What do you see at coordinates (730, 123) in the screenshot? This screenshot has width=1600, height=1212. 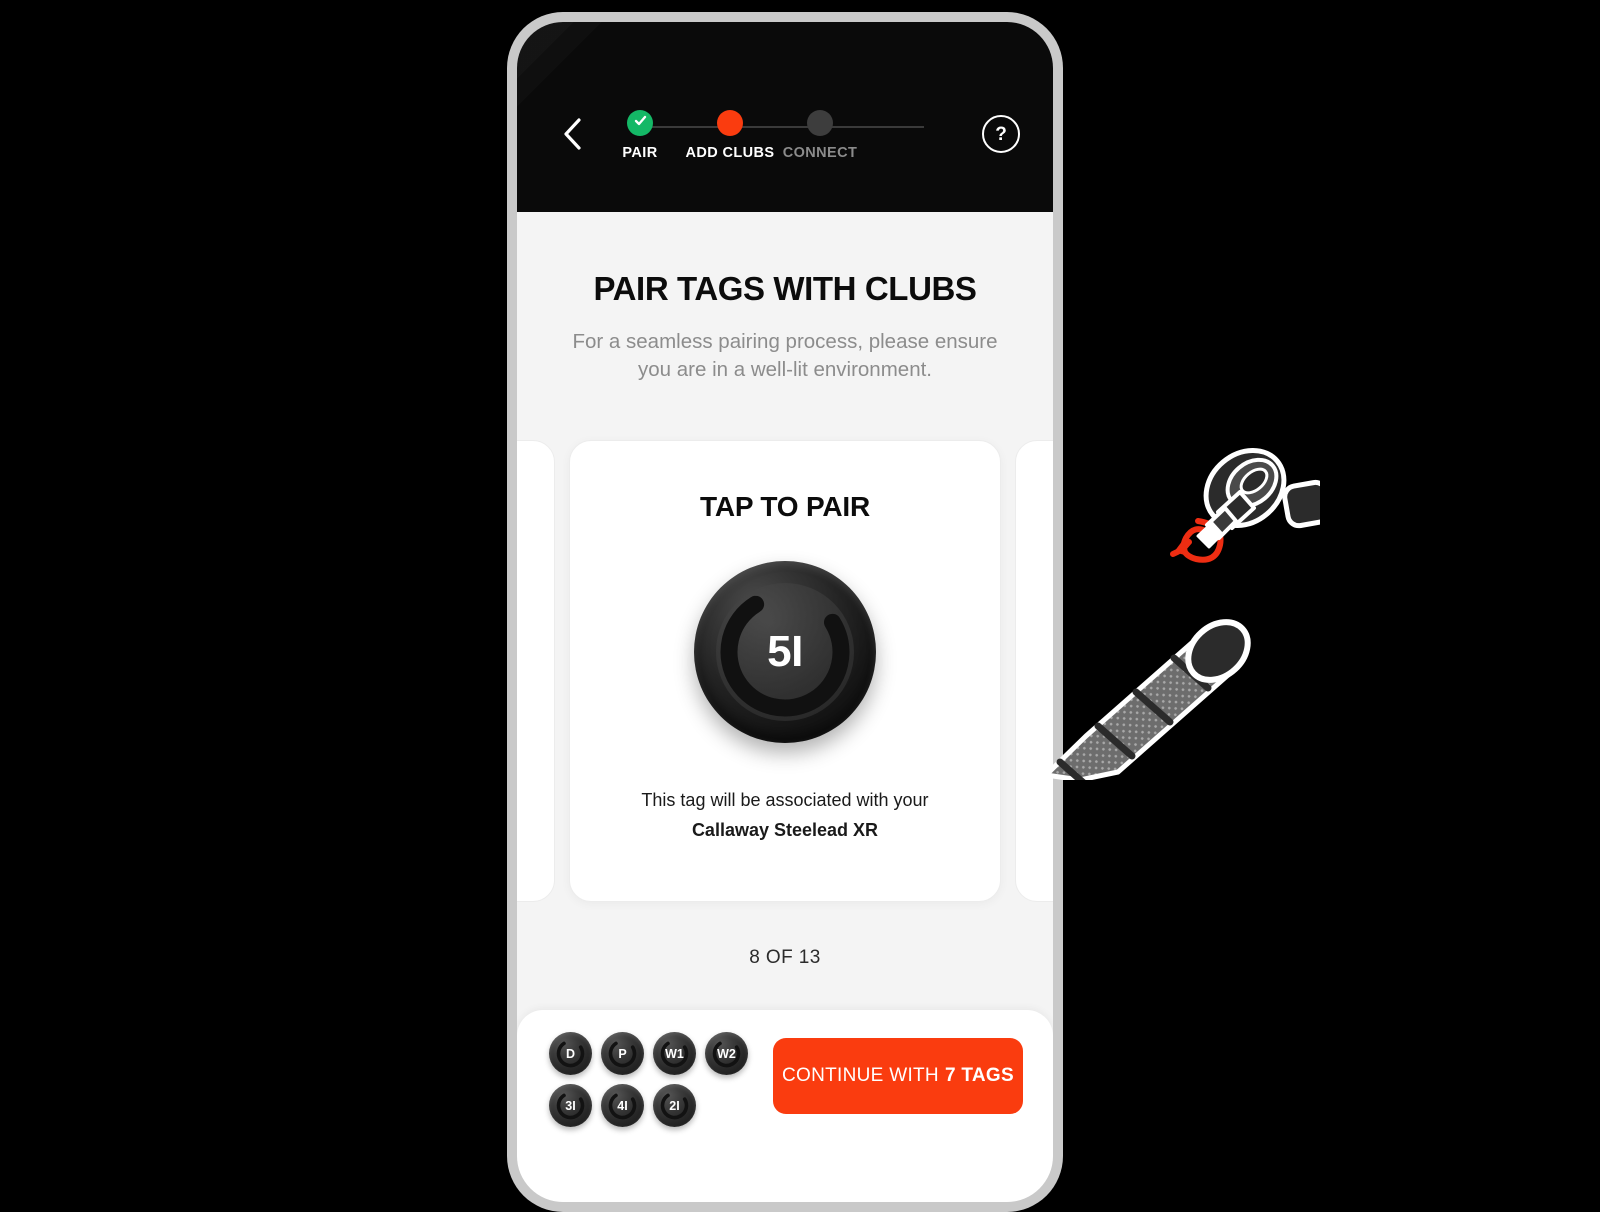 I see `step-dot-active` at bounding box center [730, 123].